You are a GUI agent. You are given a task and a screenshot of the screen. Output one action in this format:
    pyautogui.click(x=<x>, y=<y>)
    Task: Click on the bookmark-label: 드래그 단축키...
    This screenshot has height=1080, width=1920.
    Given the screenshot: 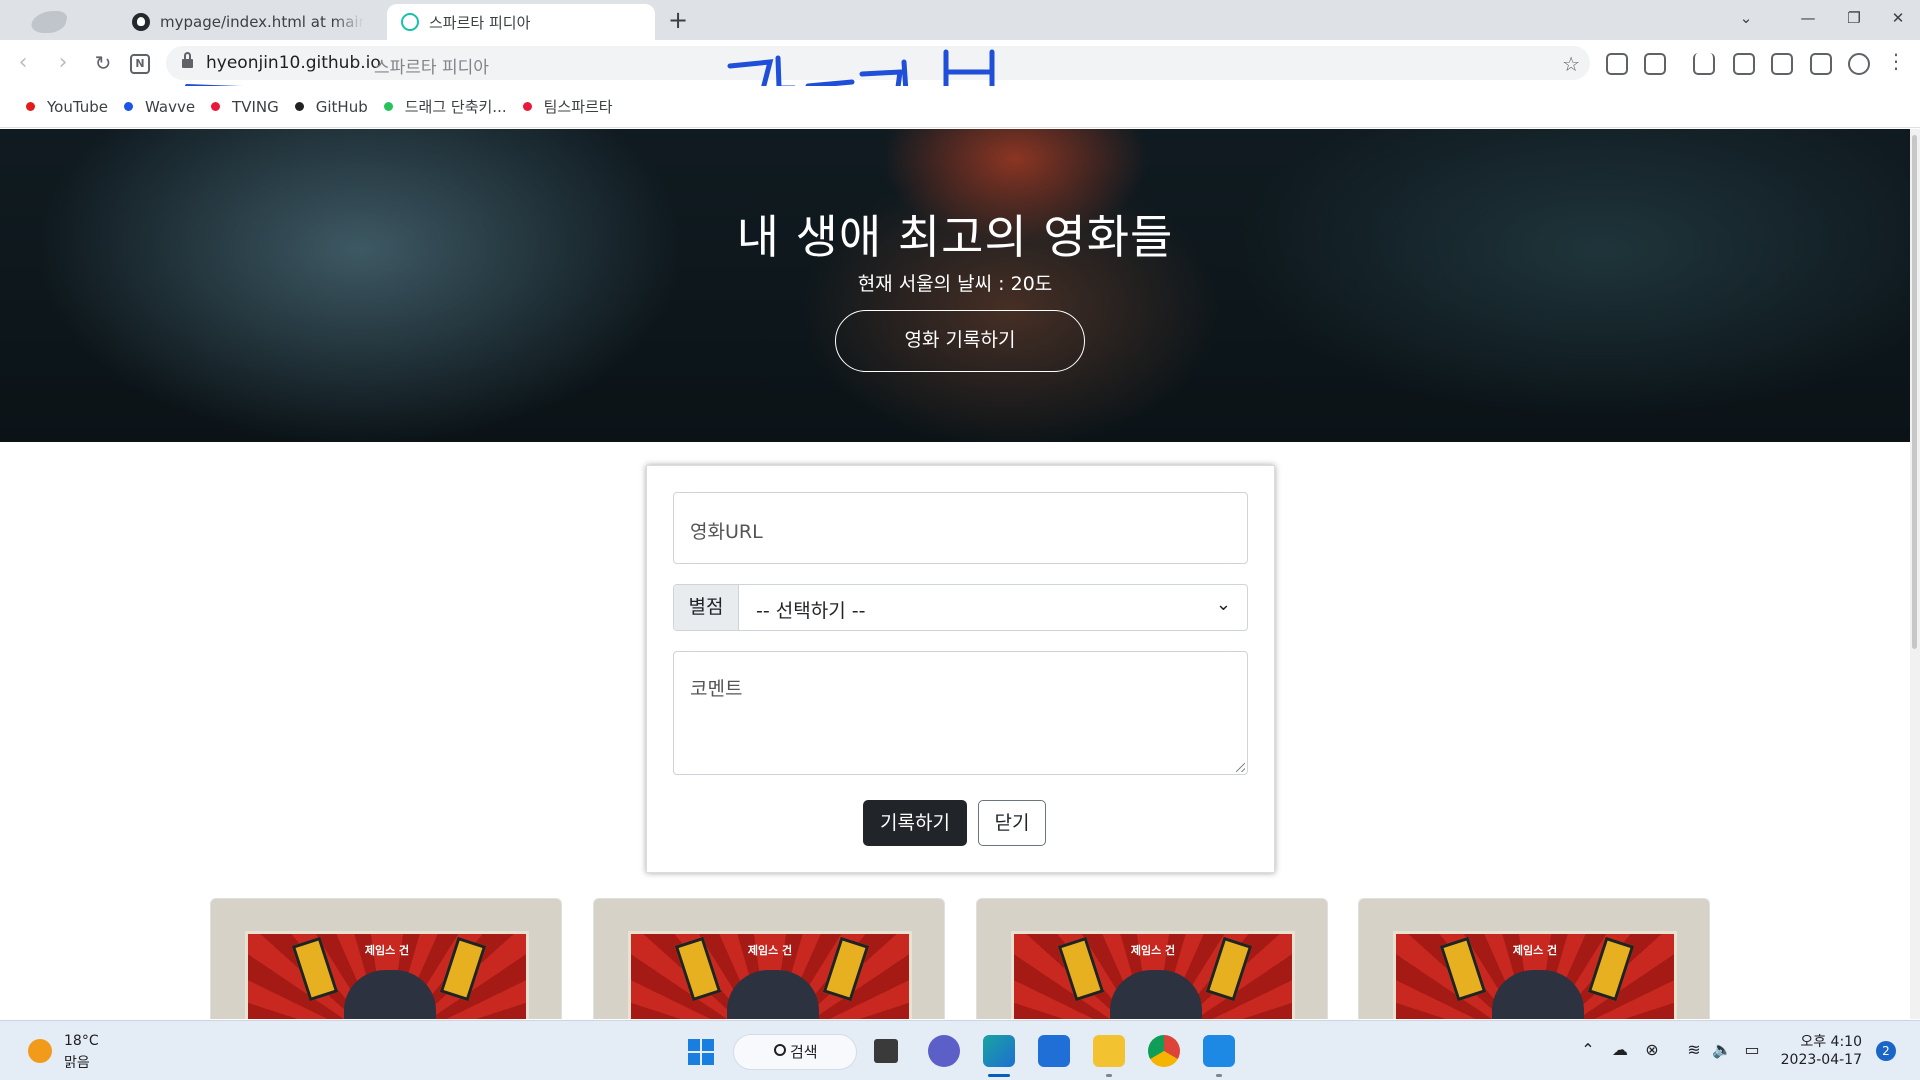 What is the action you would take?
    pyautogui.click(x=455, y=107)
    